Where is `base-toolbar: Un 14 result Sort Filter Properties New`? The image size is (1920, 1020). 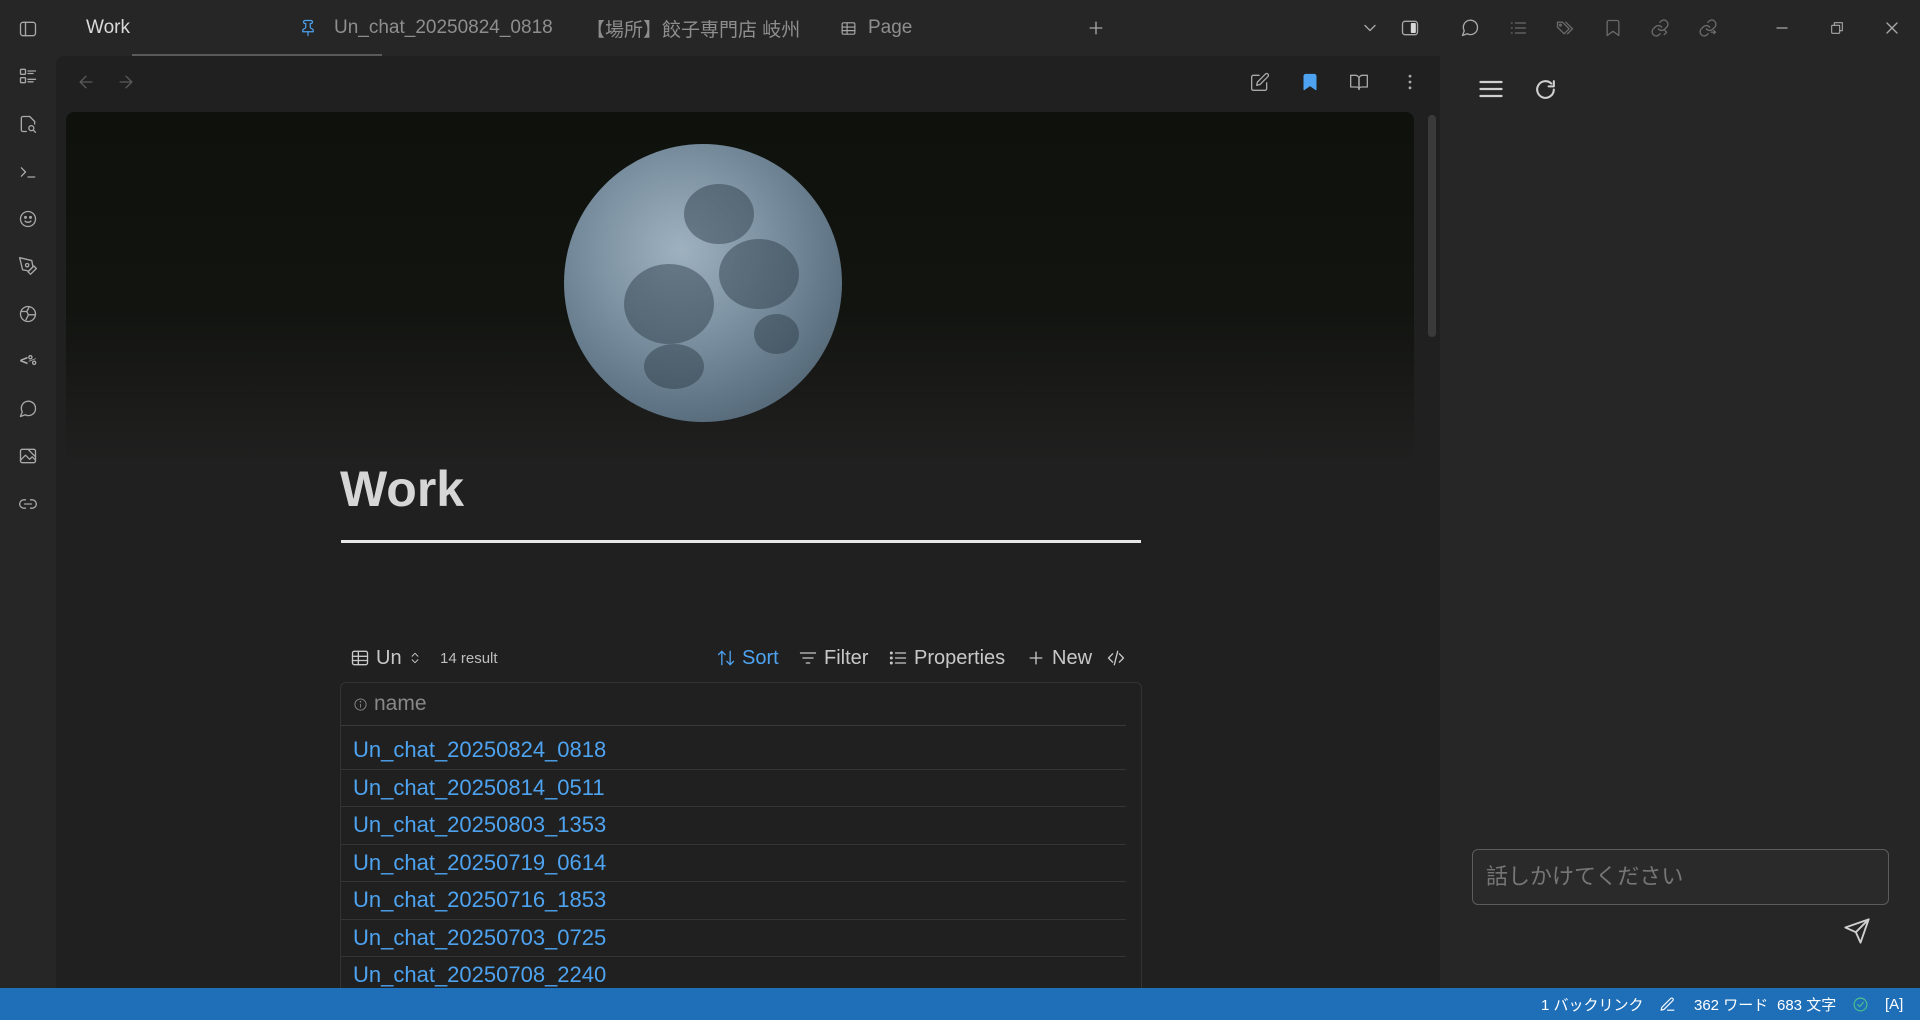
base-toolbar: Un 14 result Sort Filter Properties New is located at coordinates (741, 658).